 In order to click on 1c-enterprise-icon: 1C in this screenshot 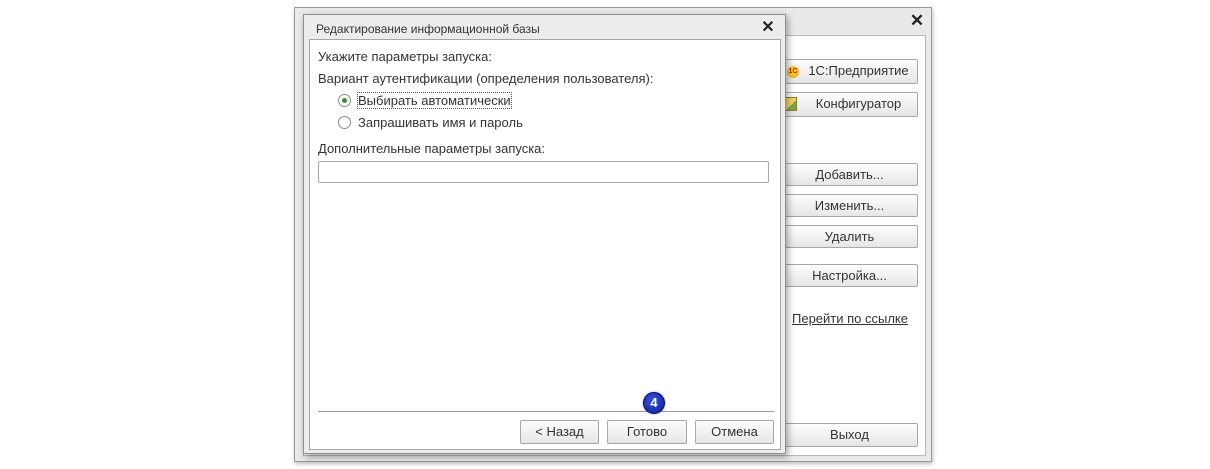, I will do `click(793, 72)`.